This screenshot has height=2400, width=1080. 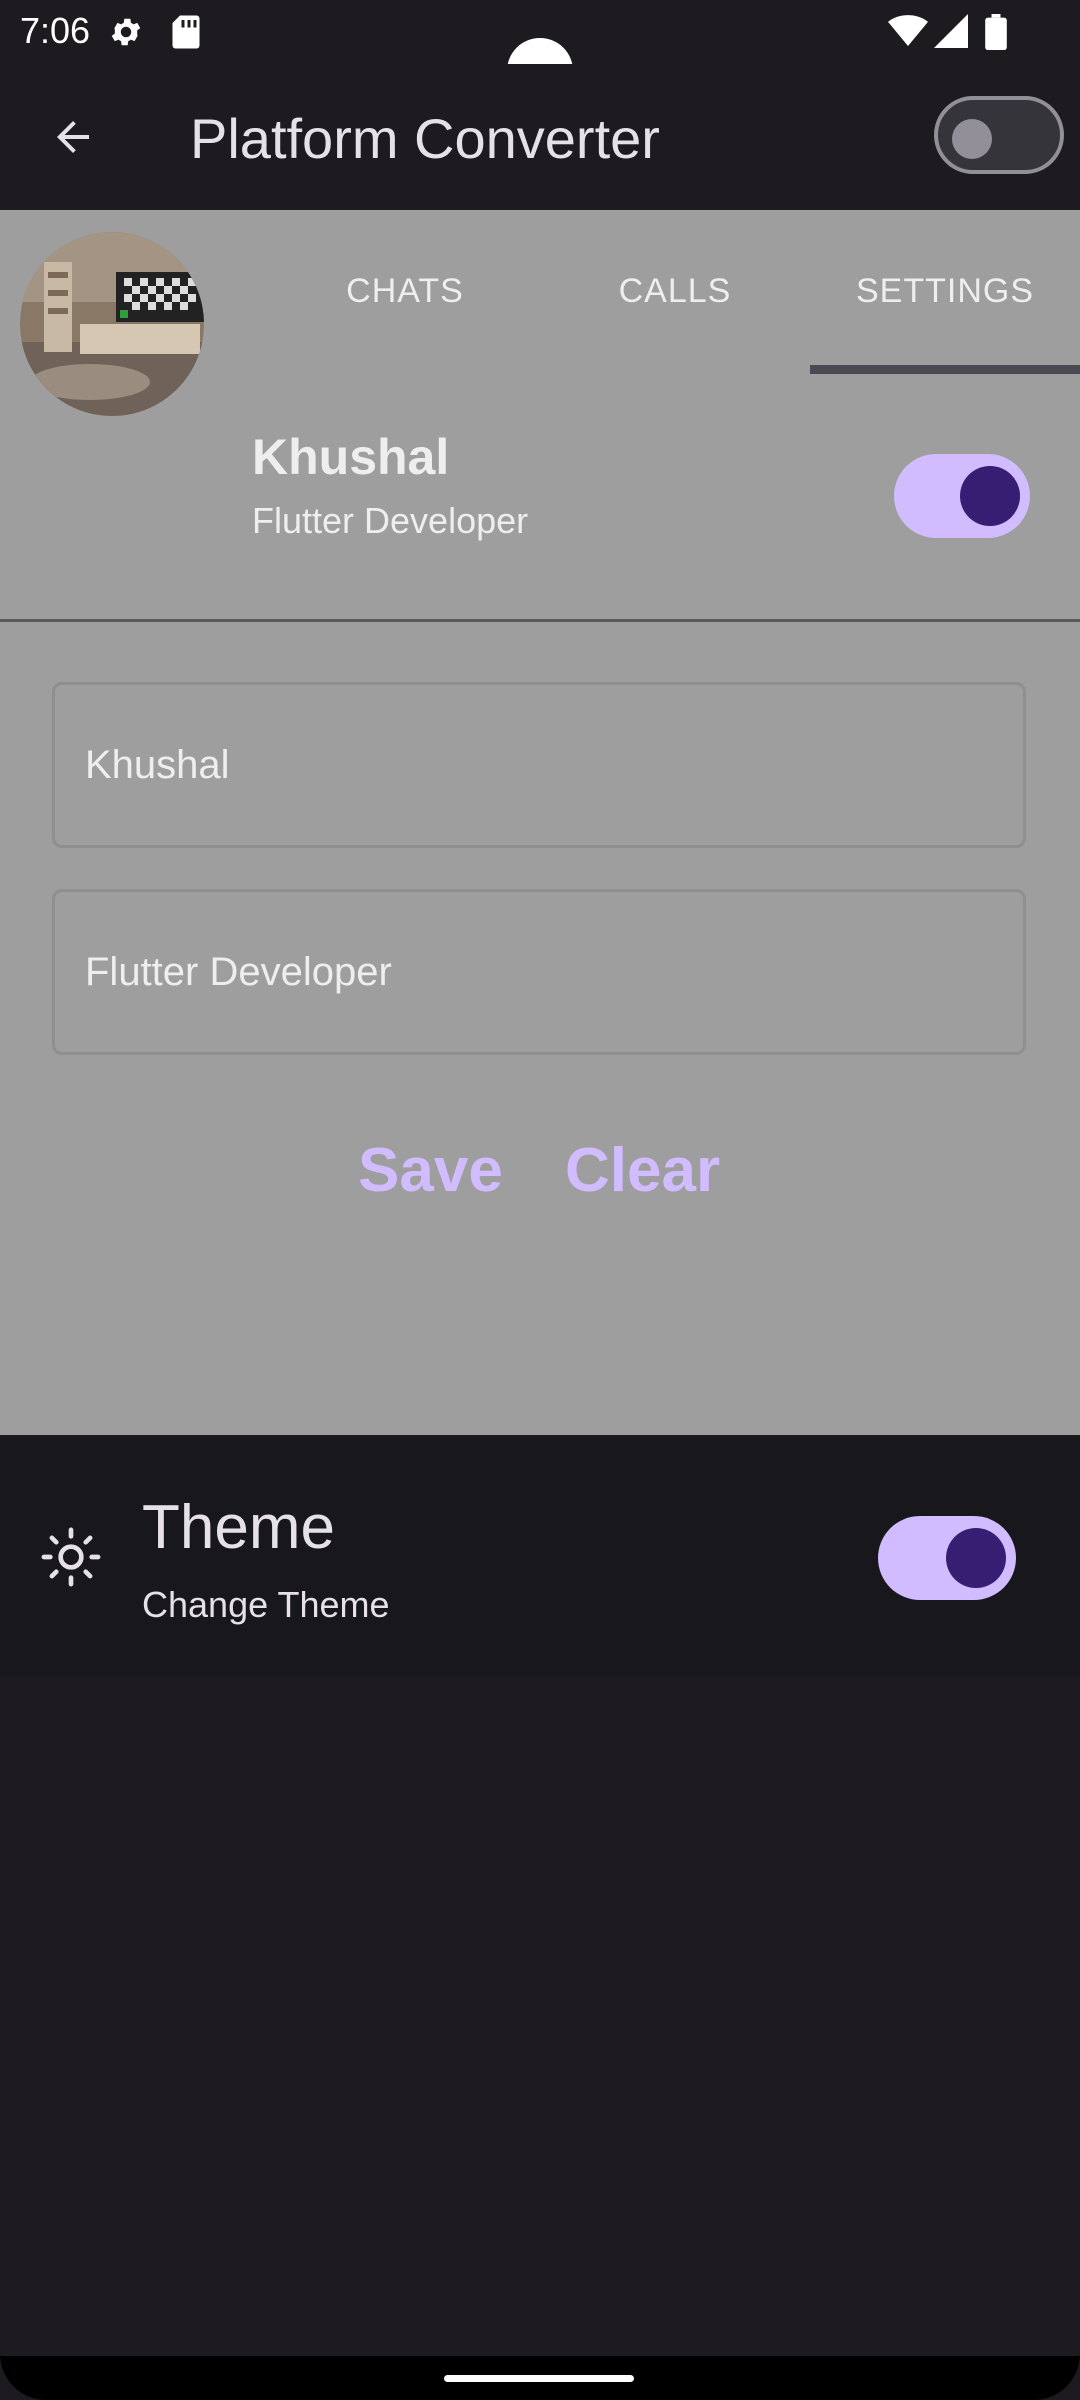 I want to click on wifi-icon, so click(x=908, y=33).